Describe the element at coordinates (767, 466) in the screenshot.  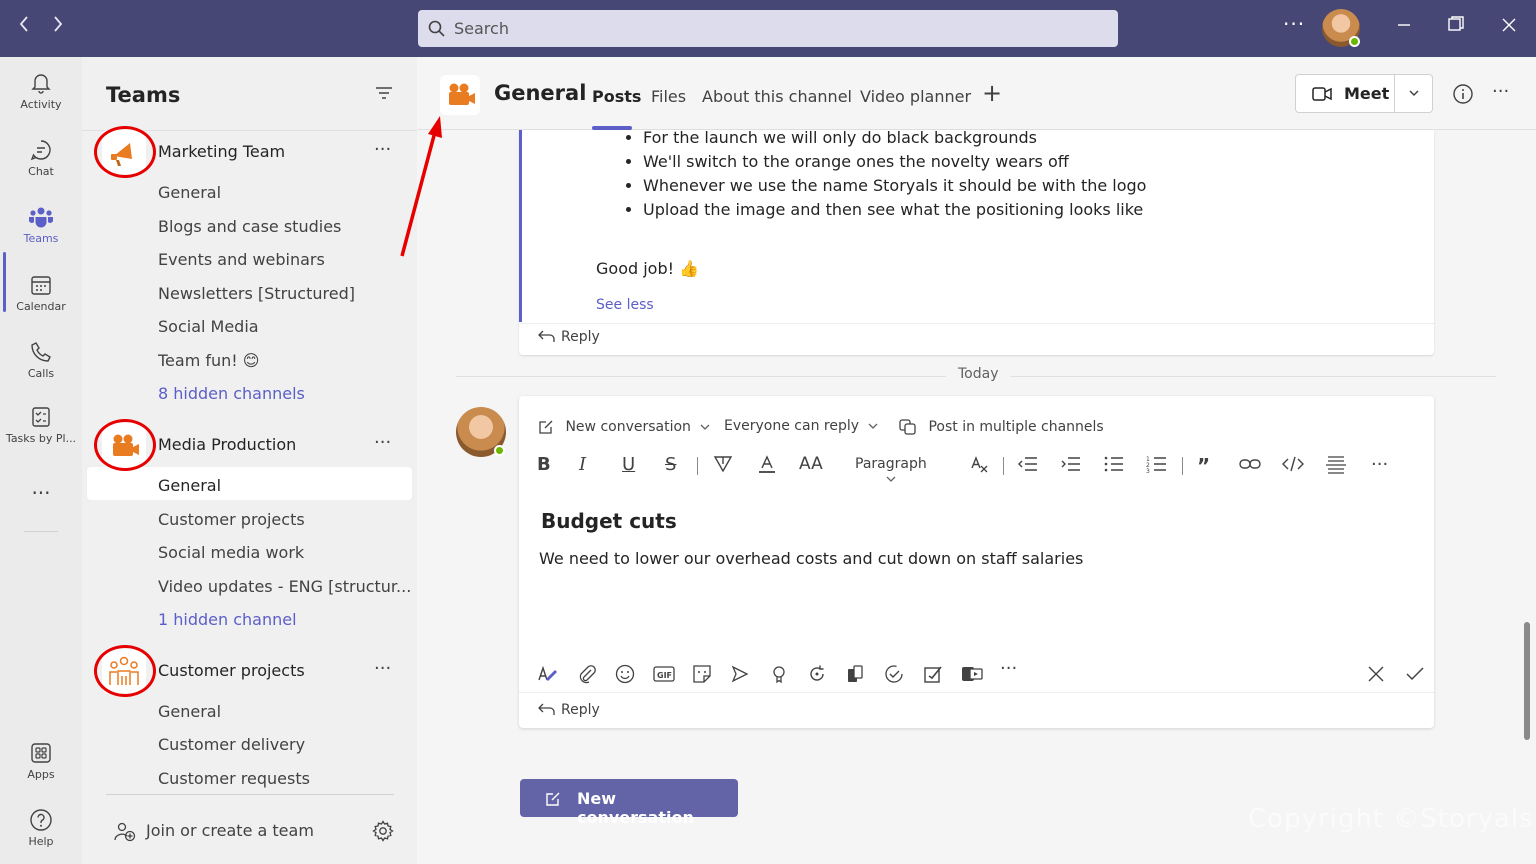
I see `font-color-icon` at that location.